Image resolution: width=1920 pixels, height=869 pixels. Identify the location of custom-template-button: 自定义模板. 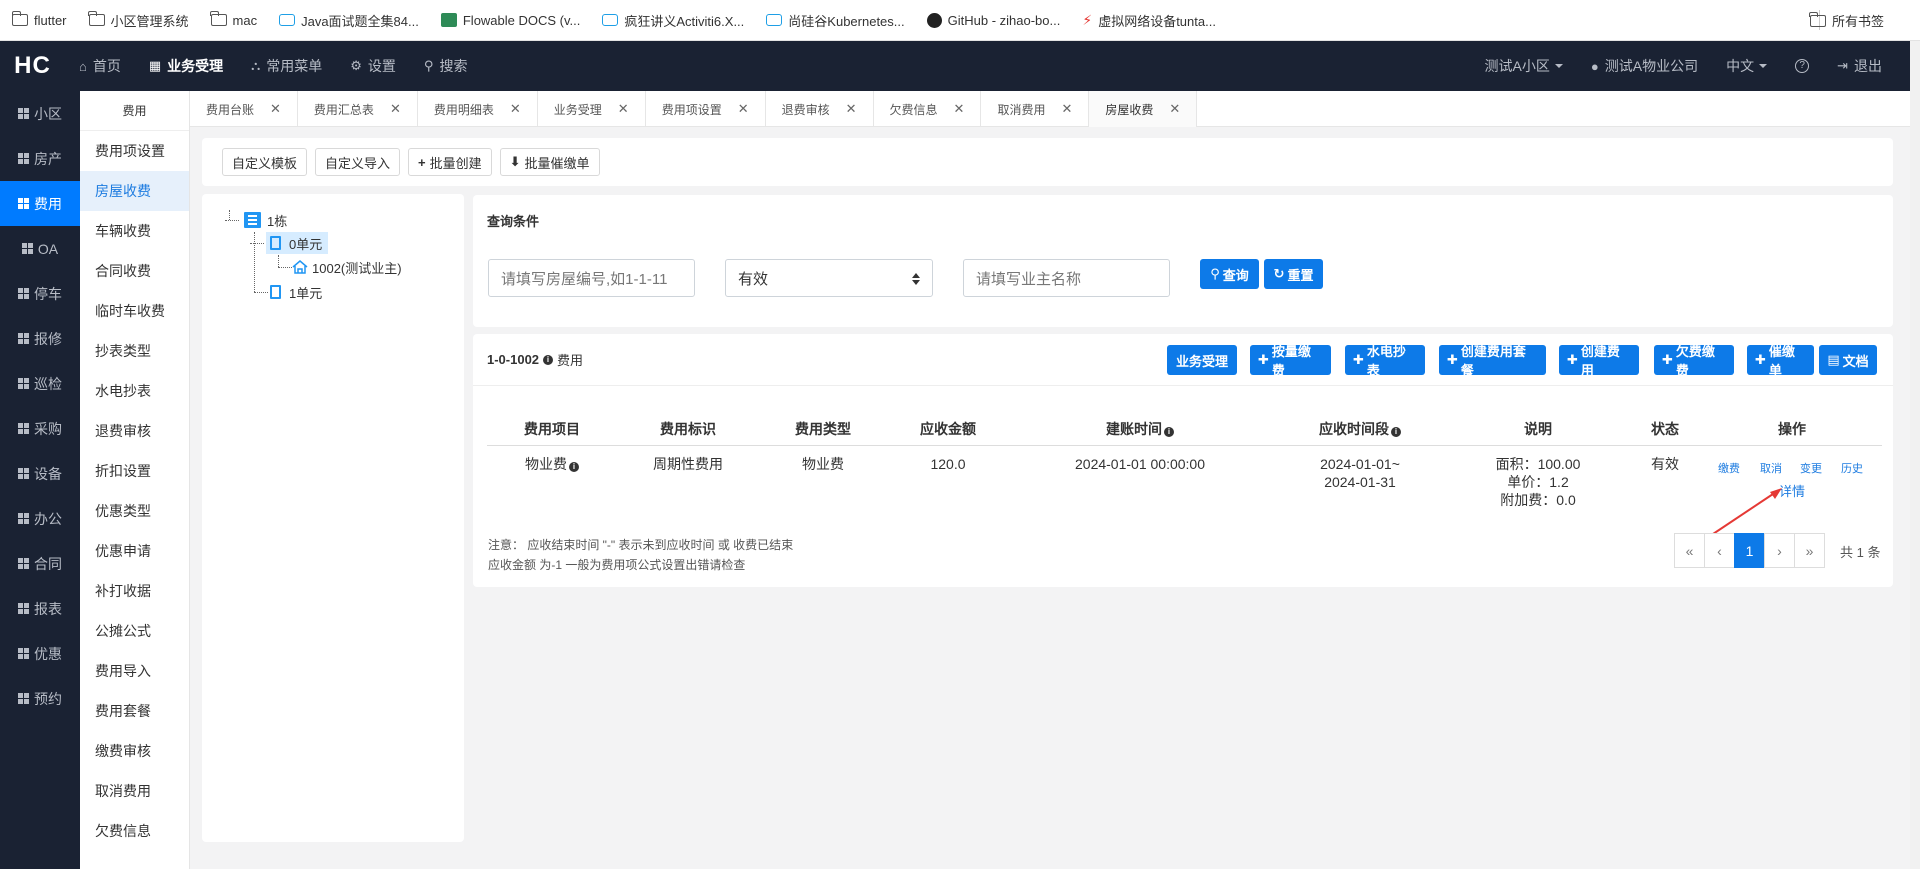
(265, 162).